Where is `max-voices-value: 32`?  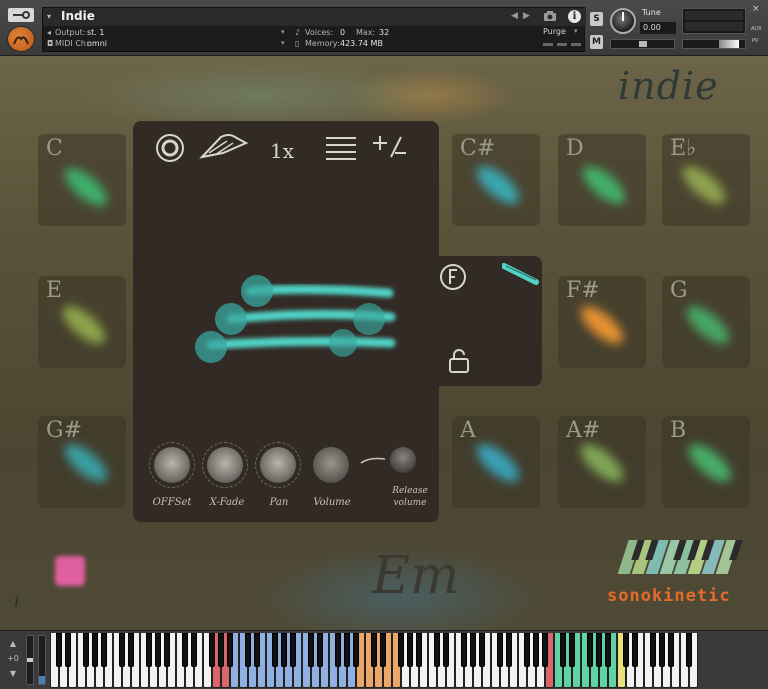 max-voices-value: 32 is located at coordinates (384, 32).